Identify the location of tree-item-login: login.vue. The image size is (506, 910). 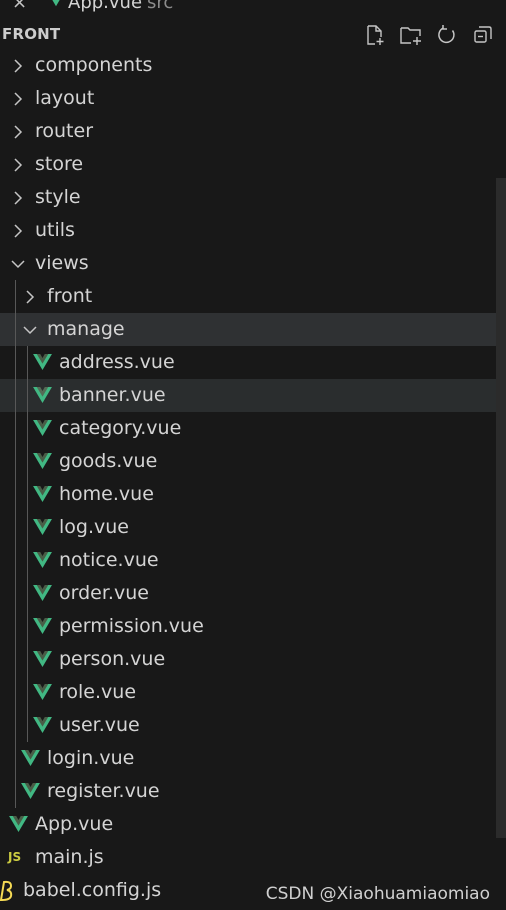
(248, 758).